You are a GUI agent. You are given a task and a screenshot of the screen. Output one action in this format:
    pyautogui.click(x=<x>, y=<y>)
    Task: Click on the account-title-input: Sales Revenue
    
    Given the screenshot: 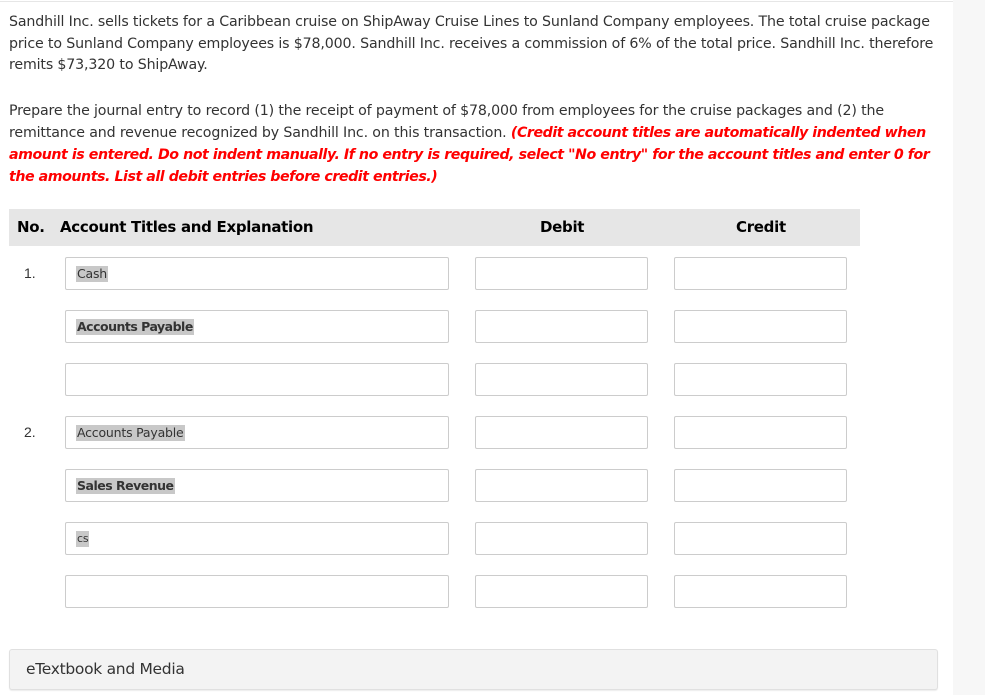 What is the action you would take?
    pyautogui.click(x=257, y=485)
    